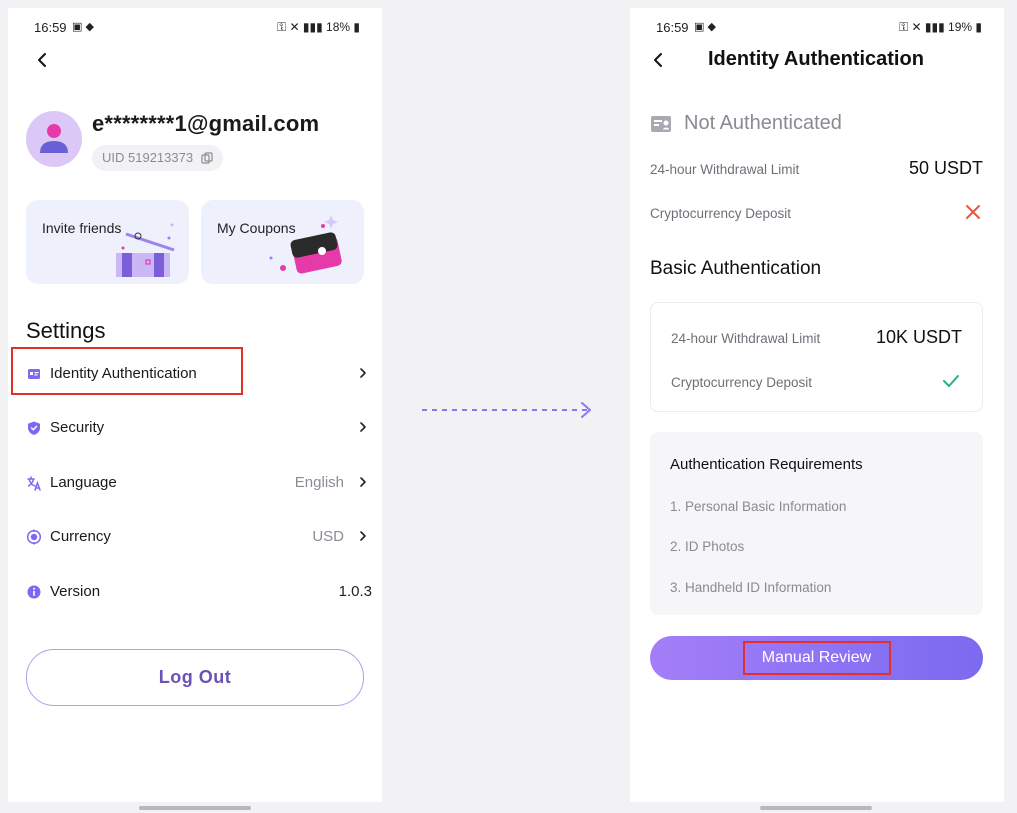  I want to click on setting-currency: Currency USD, so click(196, 537).